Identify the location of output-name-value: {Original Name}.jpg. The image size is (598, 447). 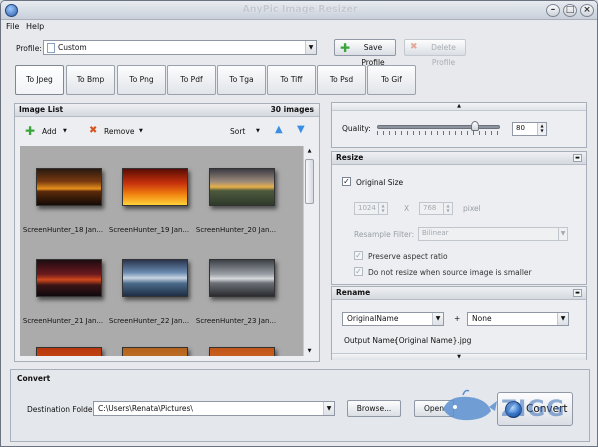
(433, 340).